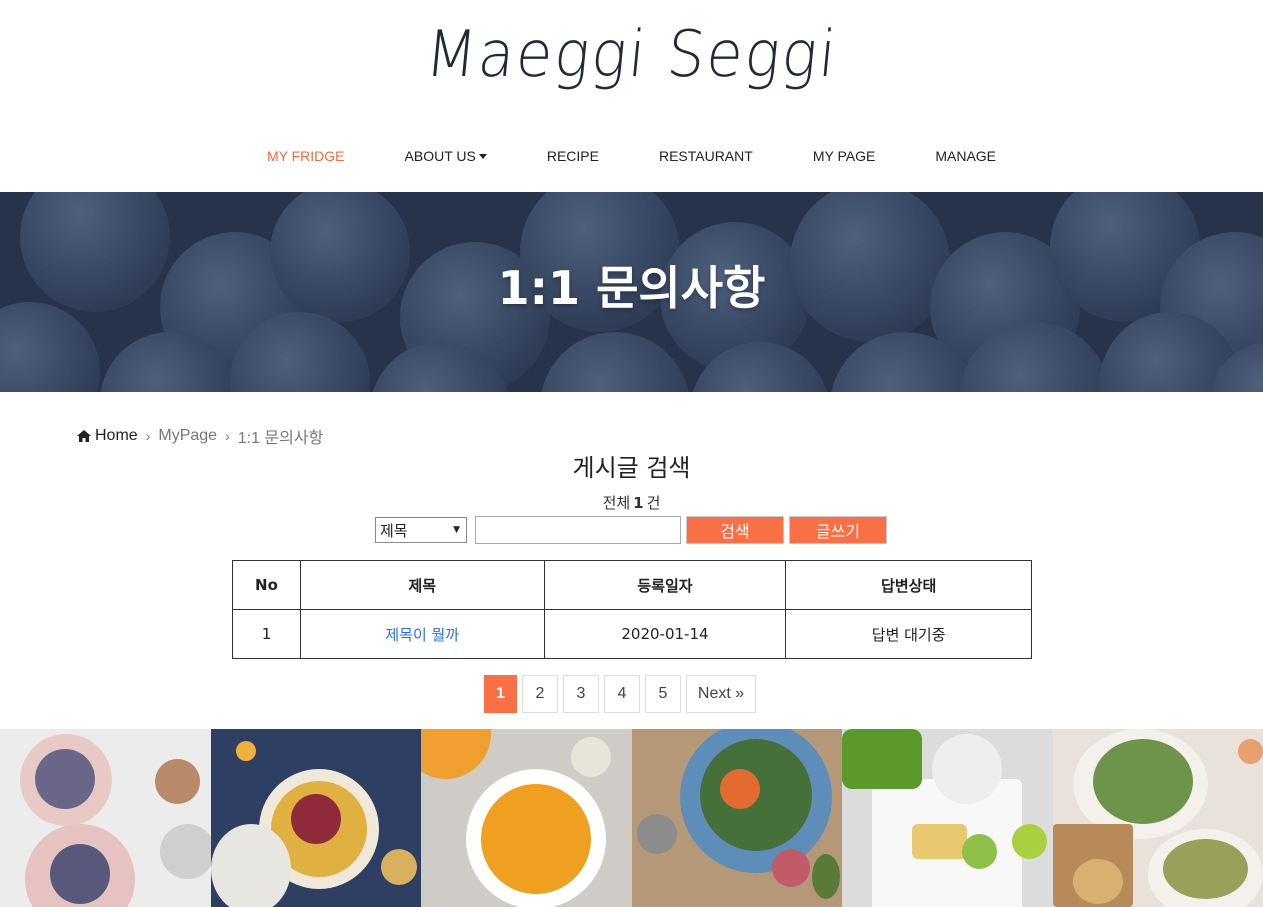  I want to click on total-count: 전체 1 건, so click(631, 502).